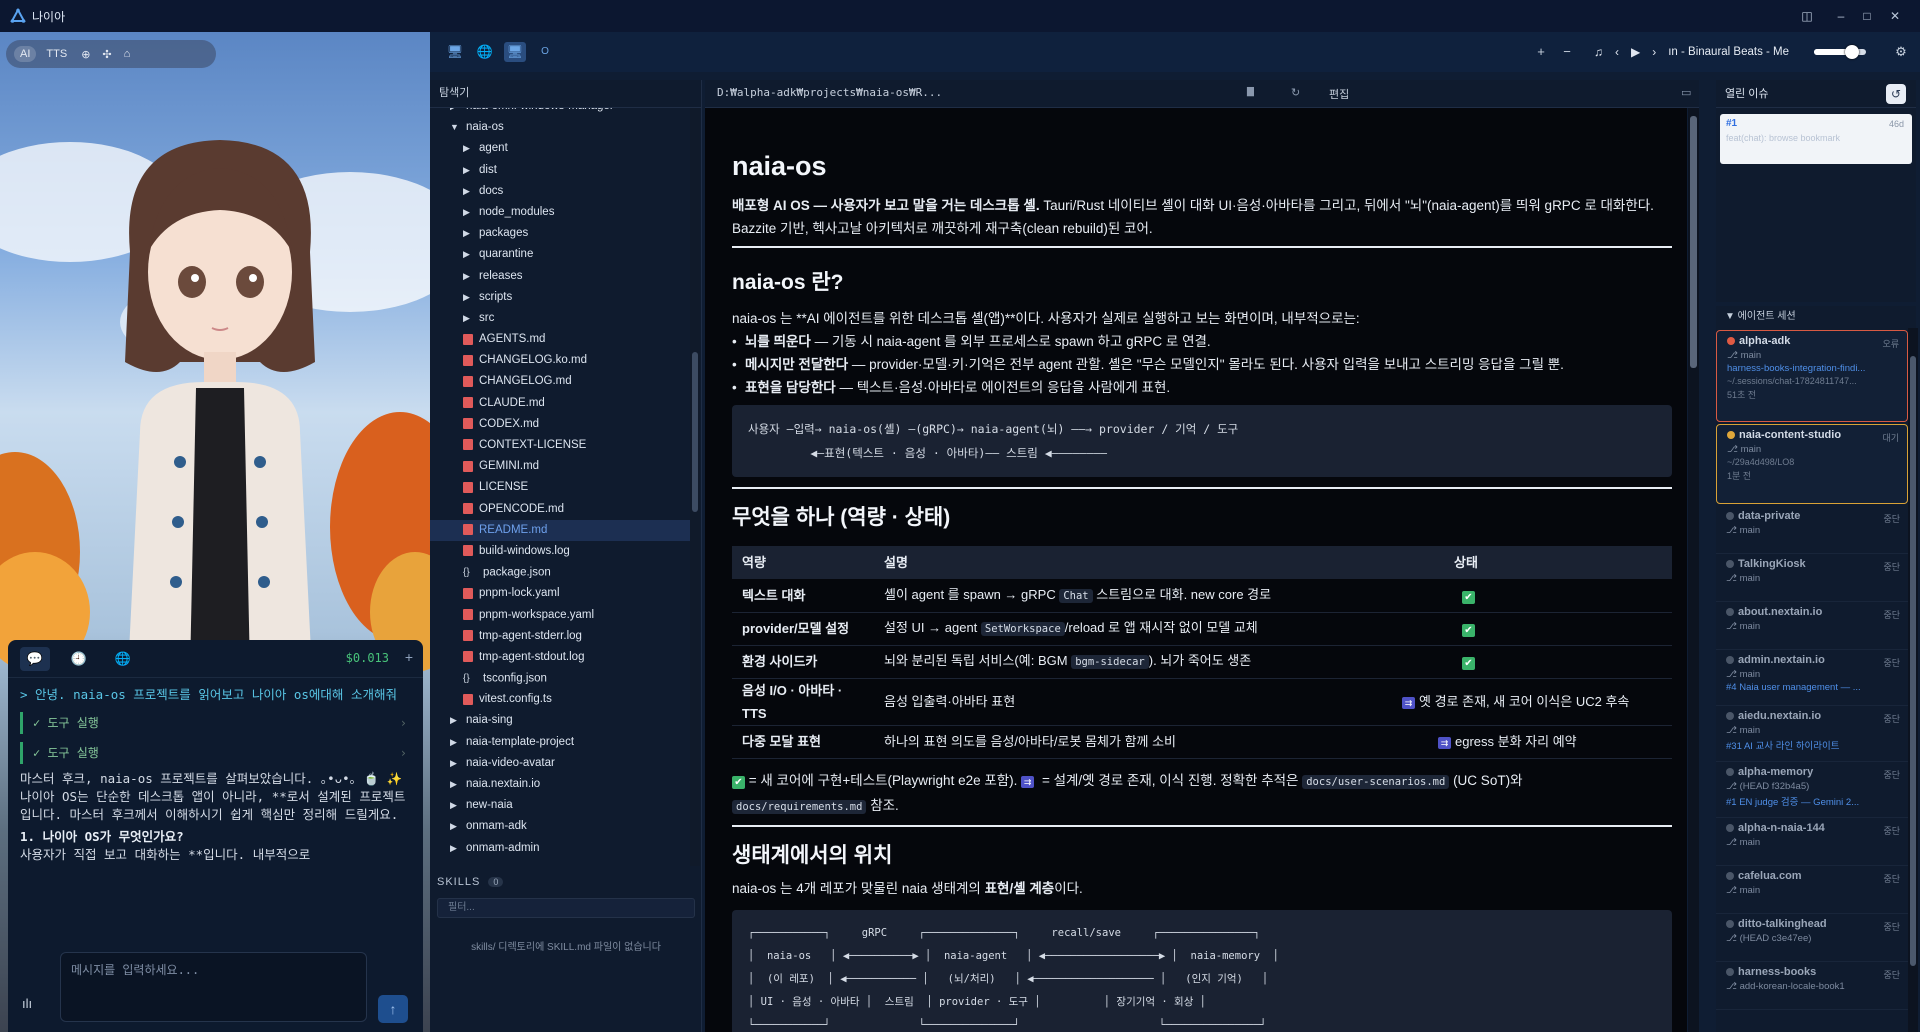 This screenshot has width=1920, height=1032. I want to click on next-track-button: ›, so click(1654, 52).